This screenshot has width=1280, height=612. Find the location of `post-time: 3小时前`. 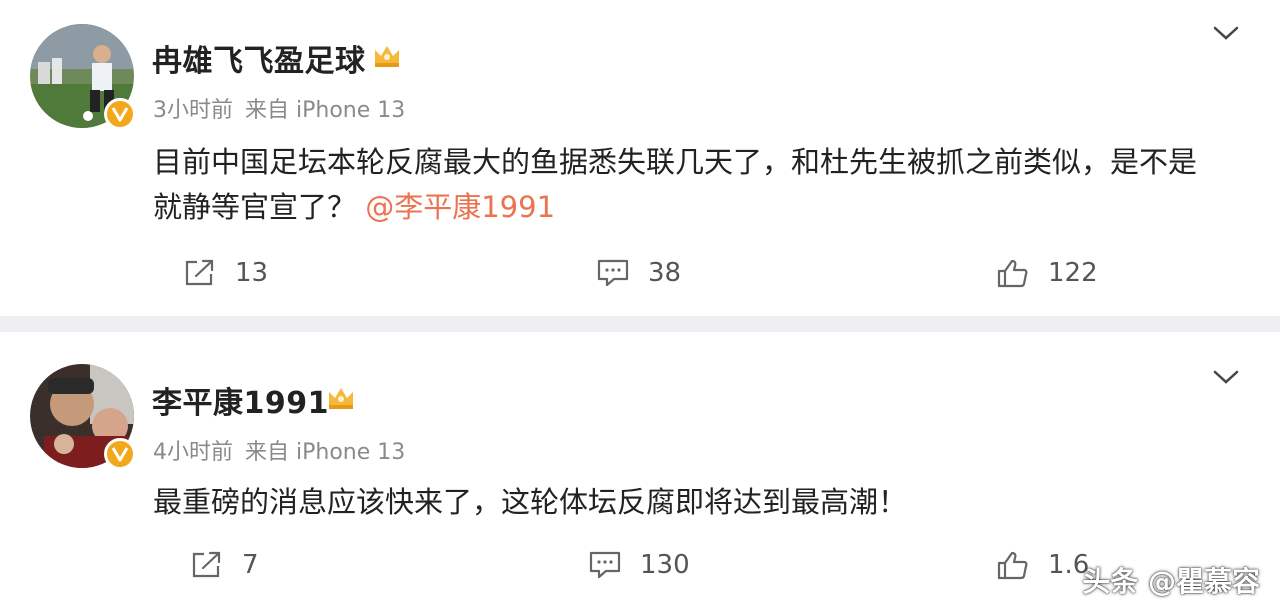

post-time: 3小时前 is located at coordinates (193, 110).